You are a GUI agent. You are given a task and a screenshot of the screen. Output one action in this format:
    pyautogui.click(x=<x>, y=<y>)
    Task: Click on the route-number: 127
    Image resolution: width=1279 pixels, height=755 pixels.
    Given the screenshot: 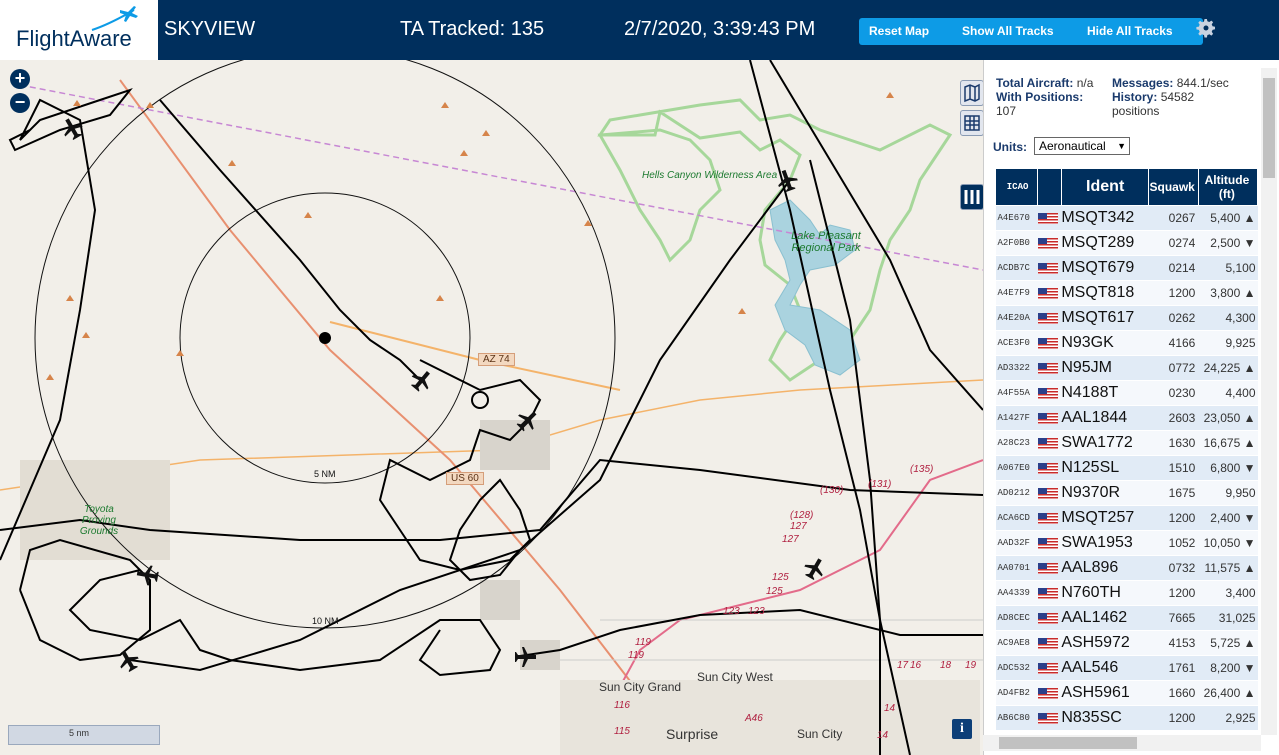 What is the action you would take?
    pyautogui.click(x=790, y=539)
    